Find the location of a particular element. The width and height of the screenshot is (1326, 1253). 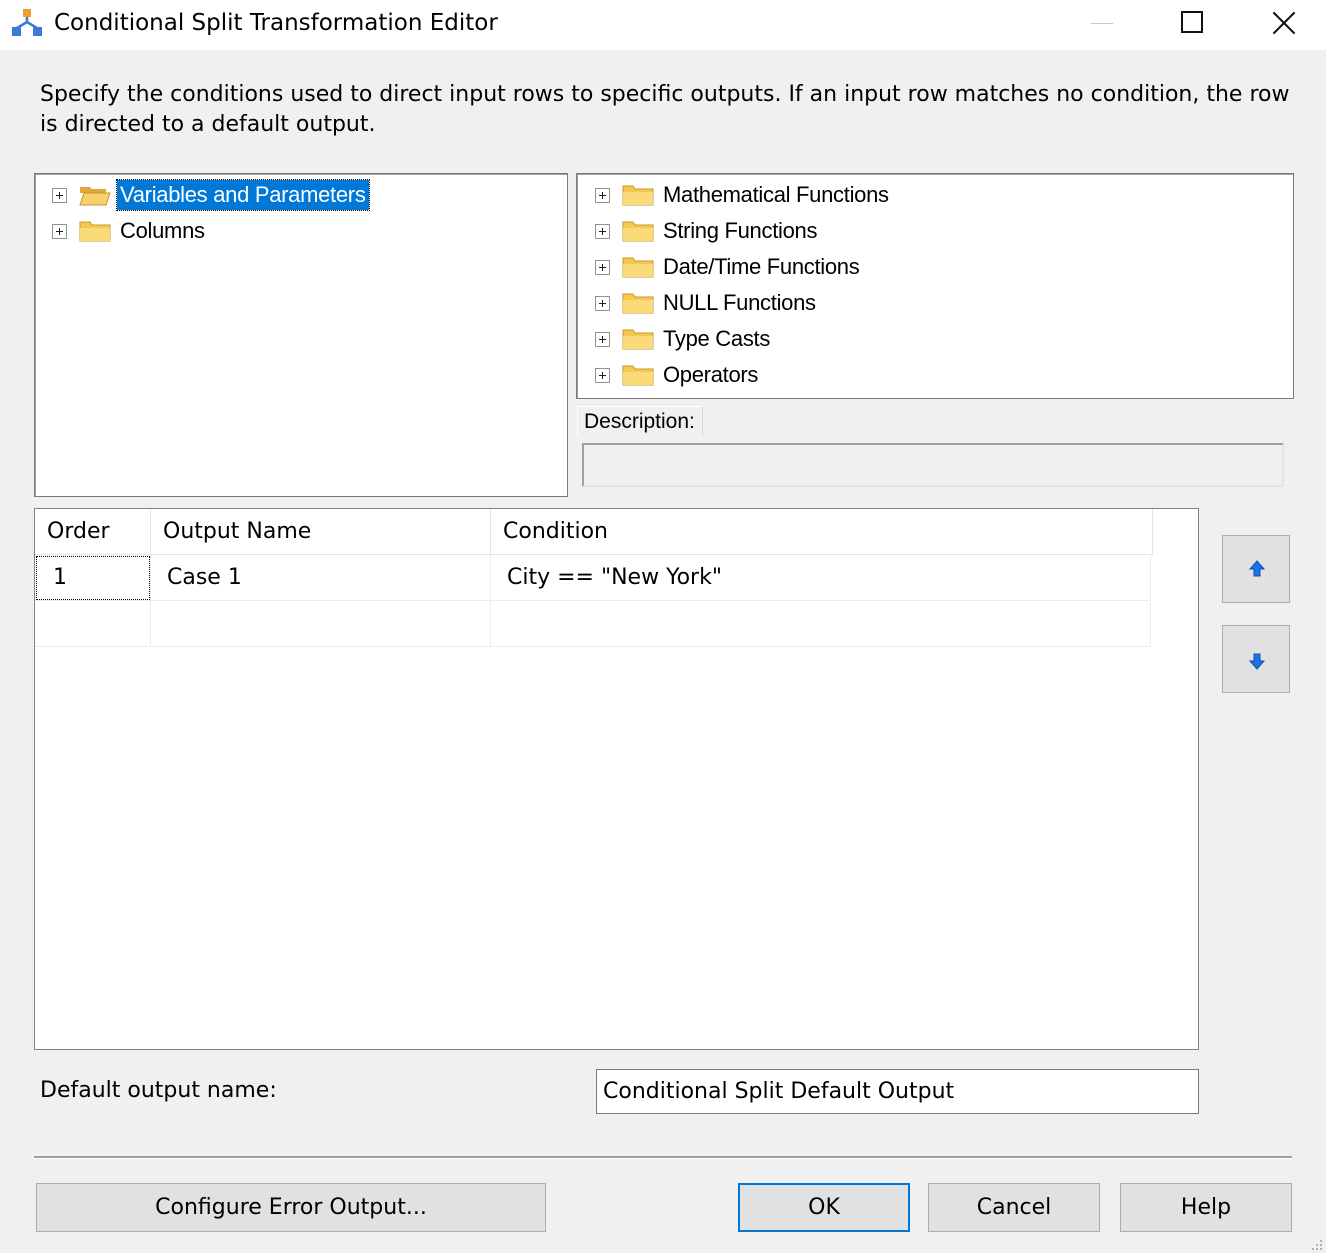

default-output-input: Conditional Split Default Output is located at coordinates (897, 1091).